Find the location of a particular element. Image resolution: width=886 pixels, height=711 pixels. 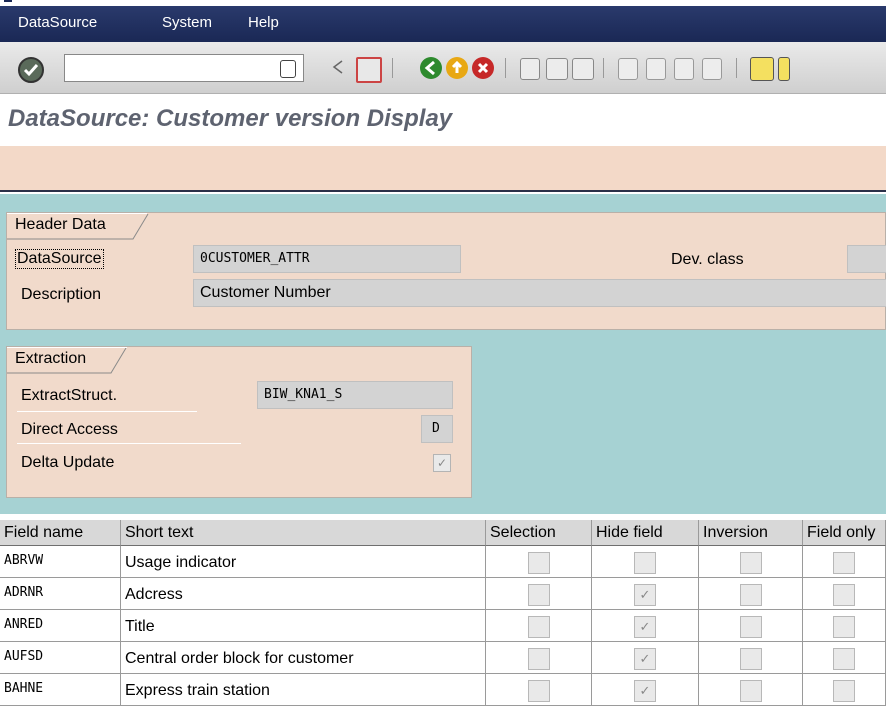

back-arrow-icon is located at coordinates (338, 67).